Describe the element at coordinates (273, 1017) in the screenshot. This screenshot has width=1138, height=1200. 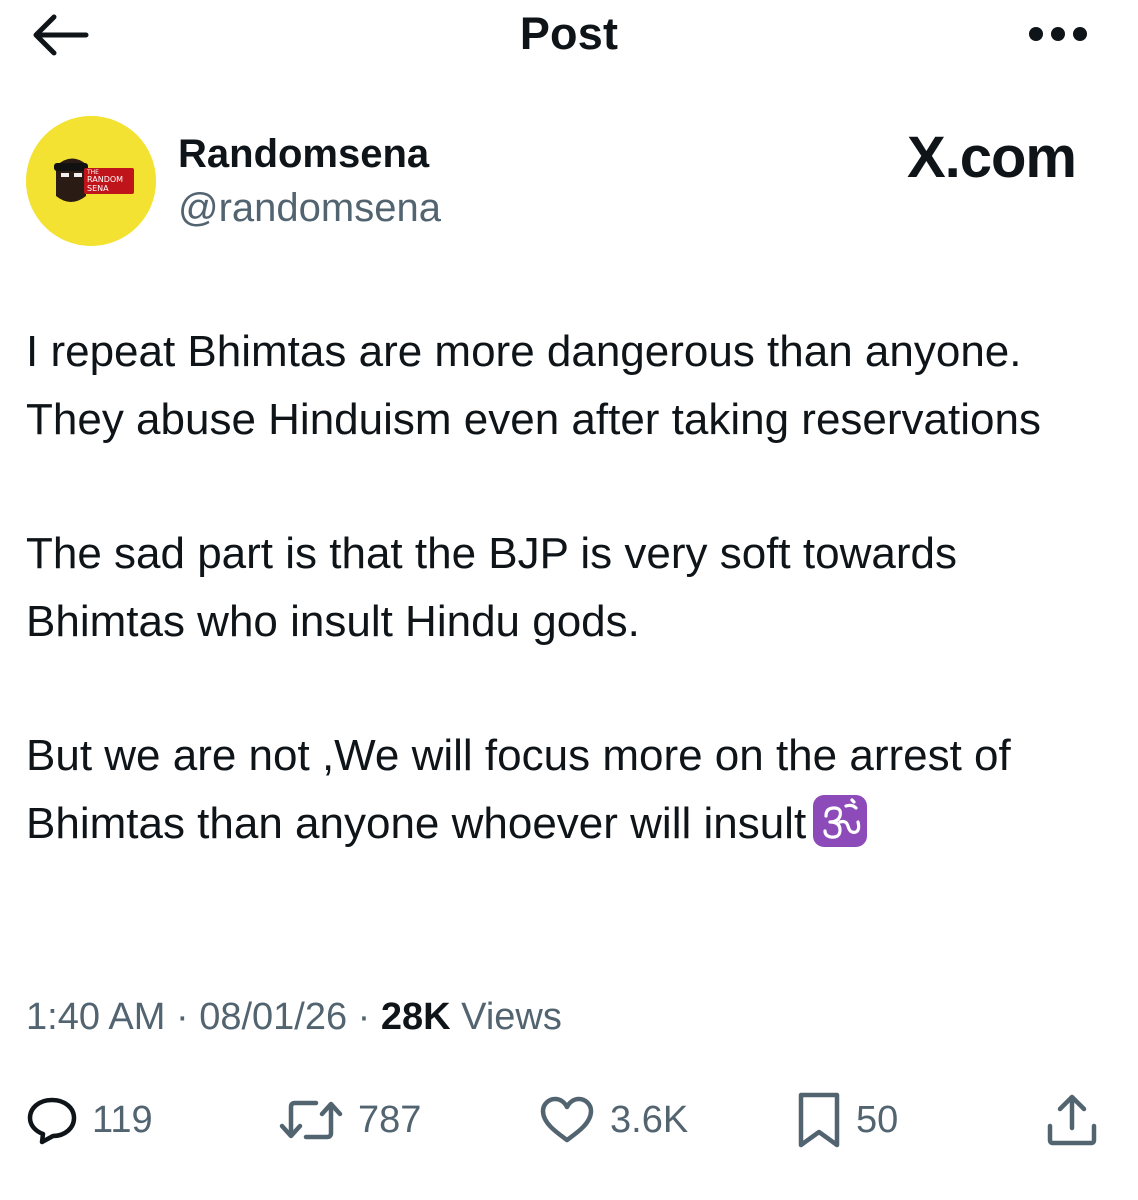
I see `post-date: 08/01/26` at that location.